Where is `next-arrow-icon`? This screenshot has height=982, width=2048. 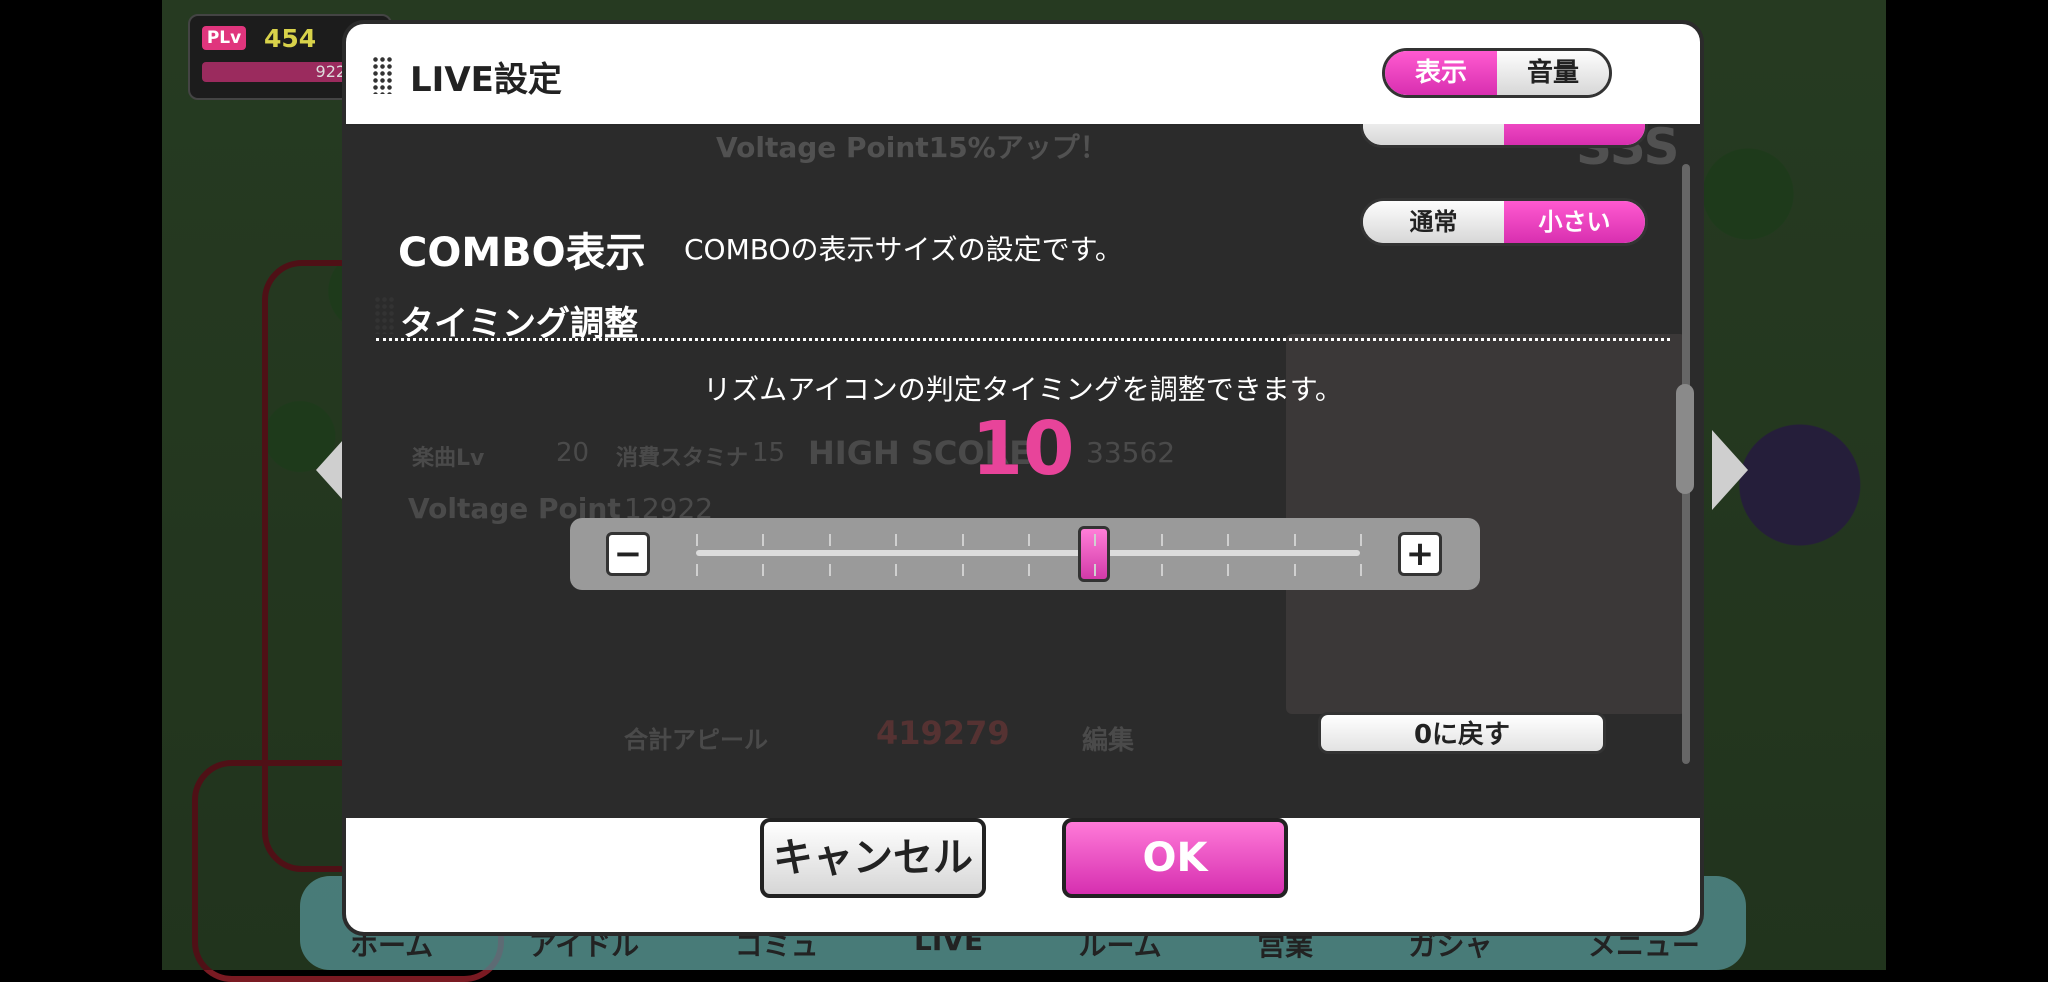 next-arrow-icon is located at coordinates (1730, 470).